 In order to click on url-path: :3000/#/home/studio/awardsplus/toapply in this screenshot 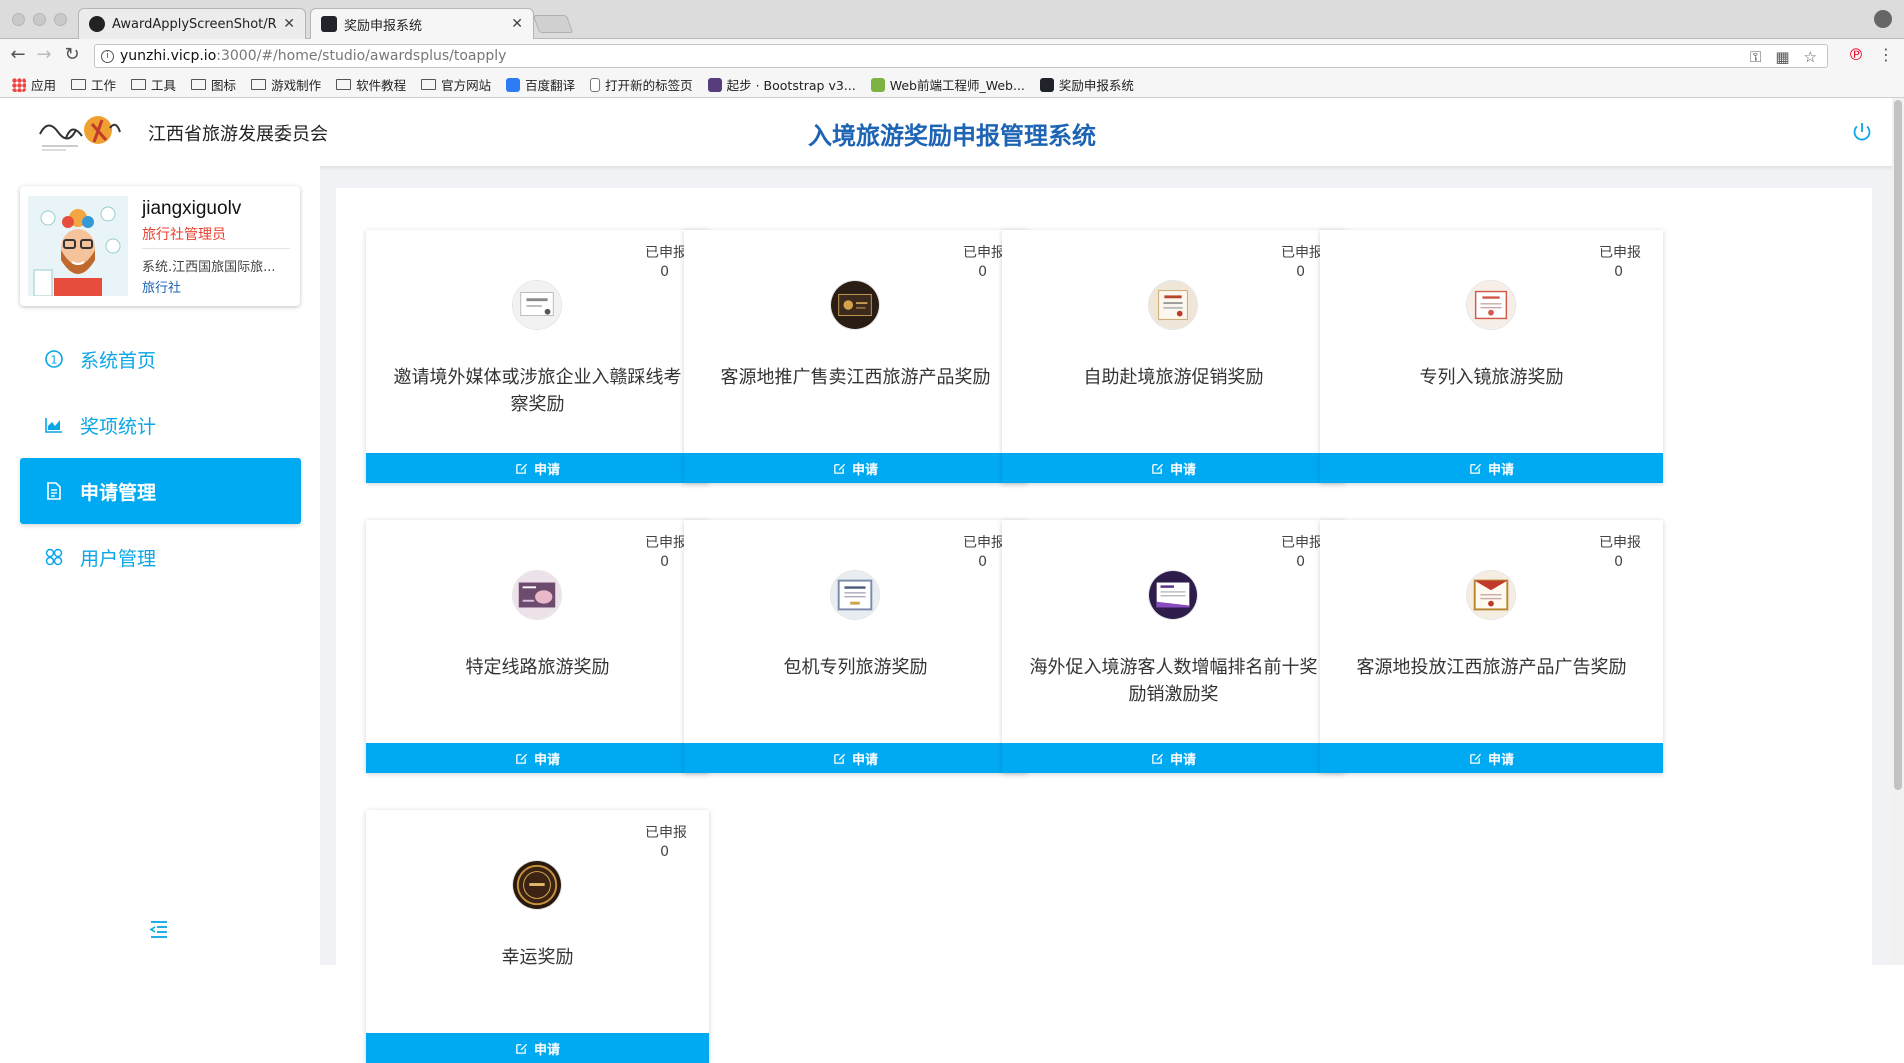, I will do `click(361, 56)`.